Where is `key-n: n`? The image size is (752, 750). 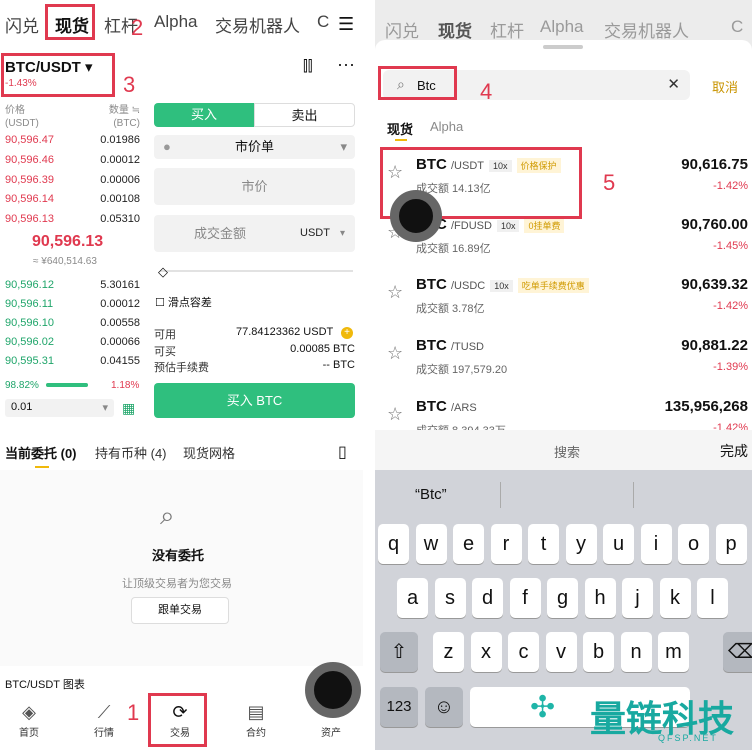
key-n: n is located at coordinates (636, 652).